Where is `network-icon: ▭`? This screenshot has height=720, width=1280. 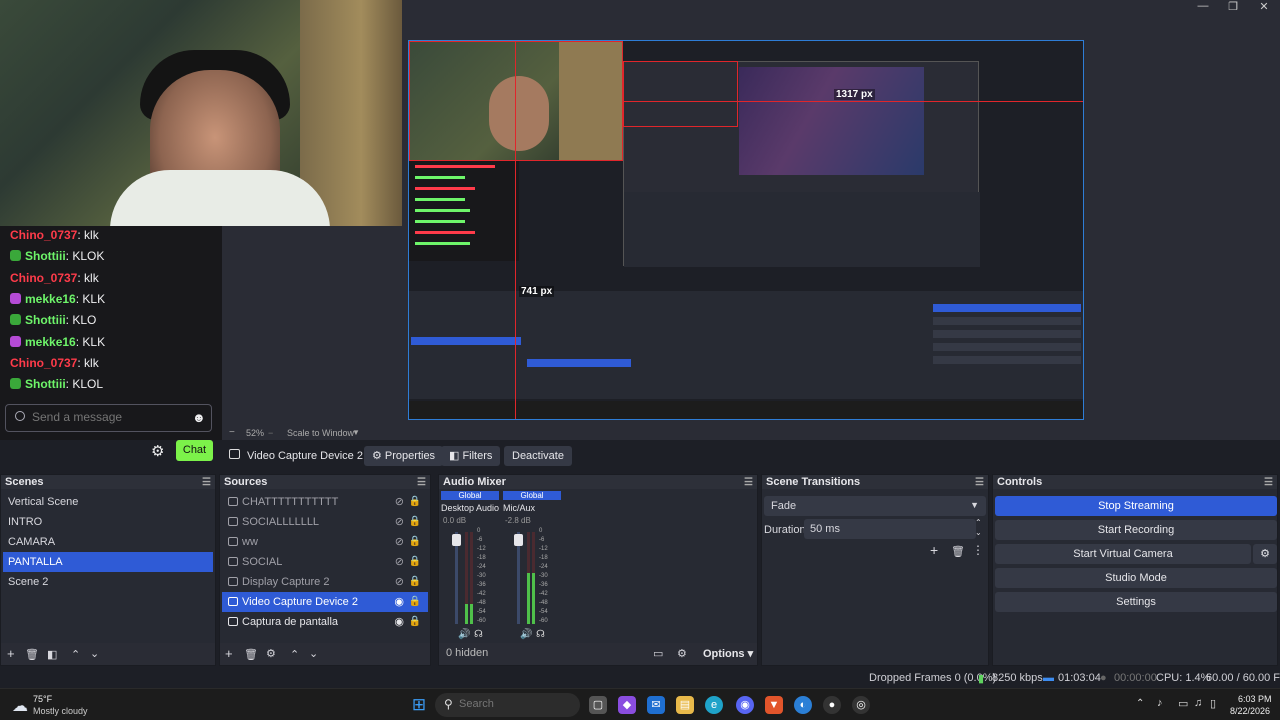 network-icon: ▭ is located at coordinates (1183, 703).